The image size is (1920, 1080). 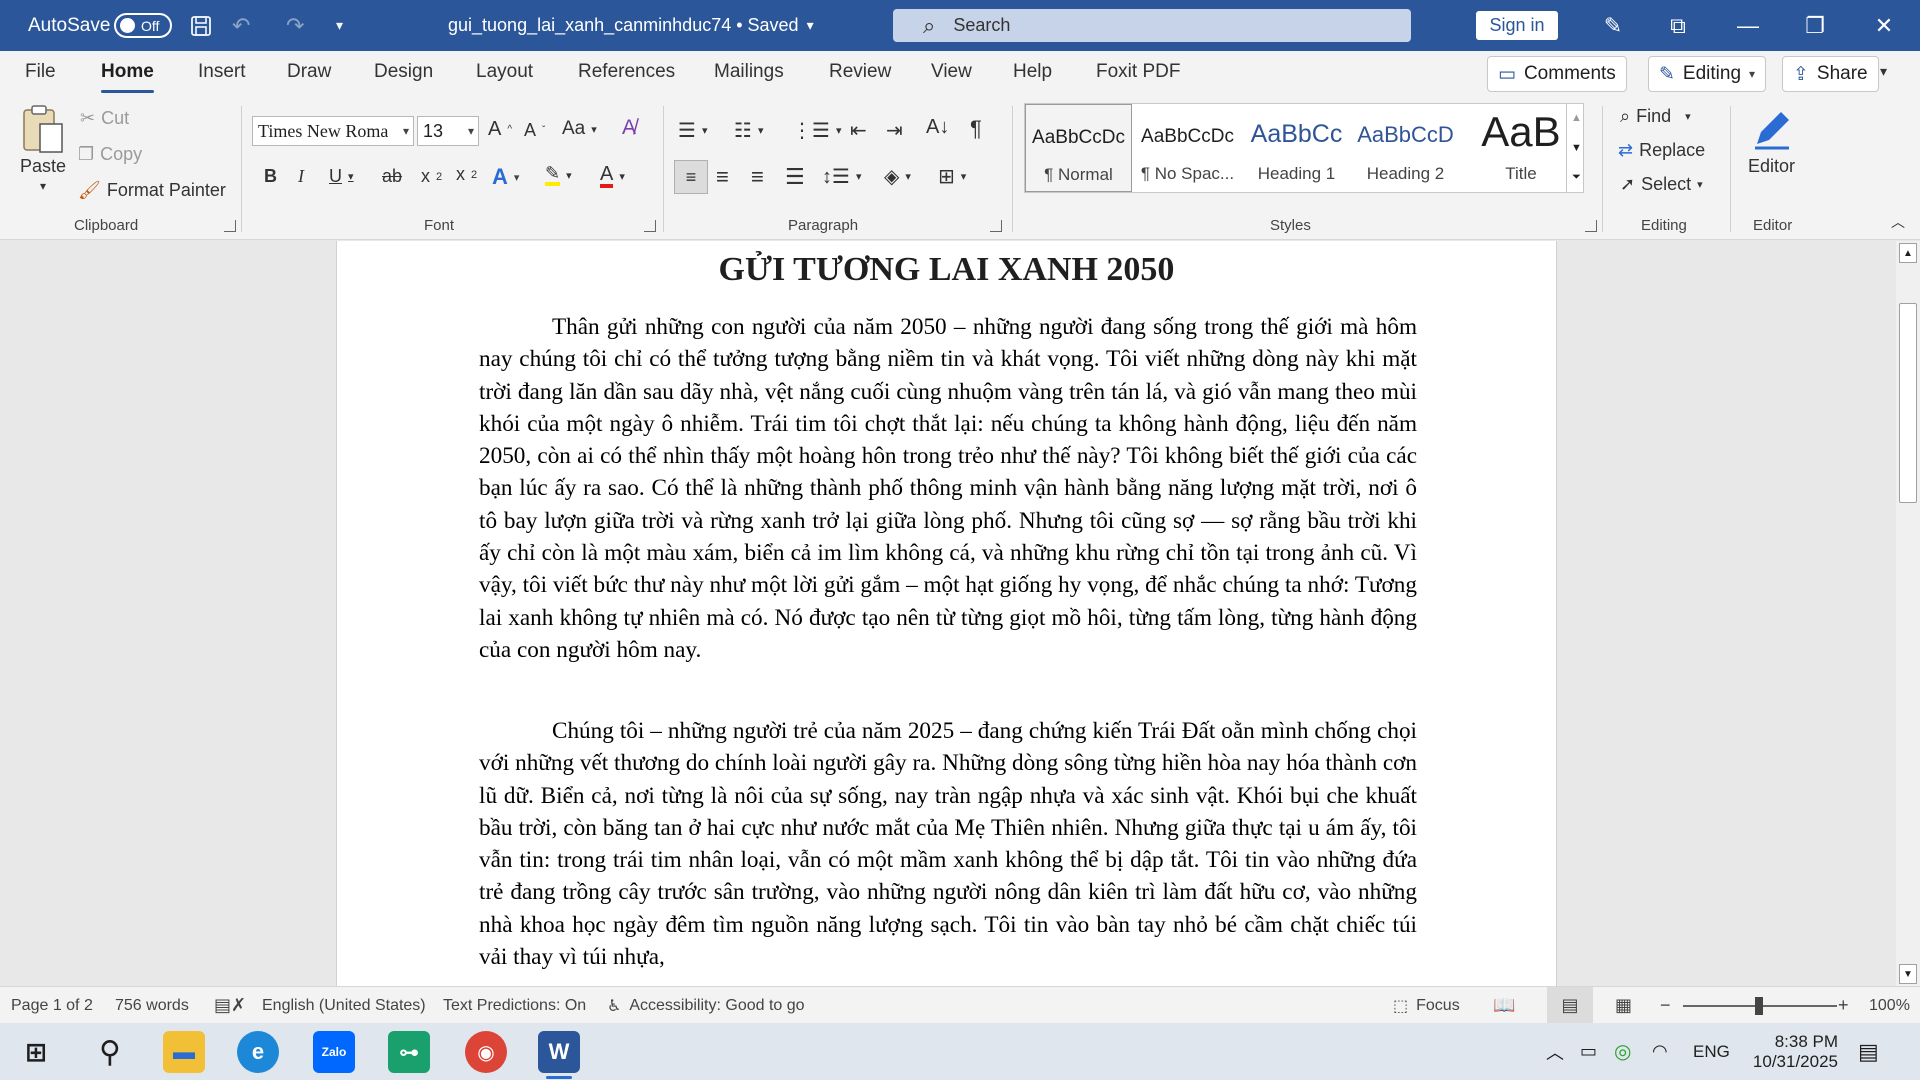 I want to click on autosave-toggle: Off, so click(x=143, y=25).